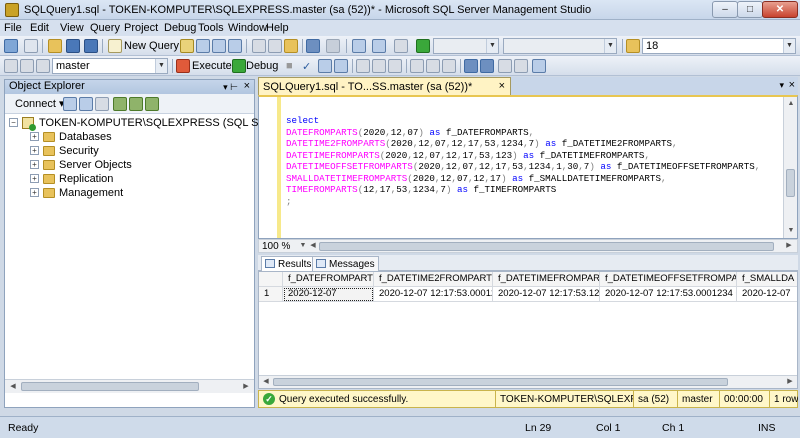 The image size is (800, 438). I want to click on increase-indent-icon, so click(521, 66).